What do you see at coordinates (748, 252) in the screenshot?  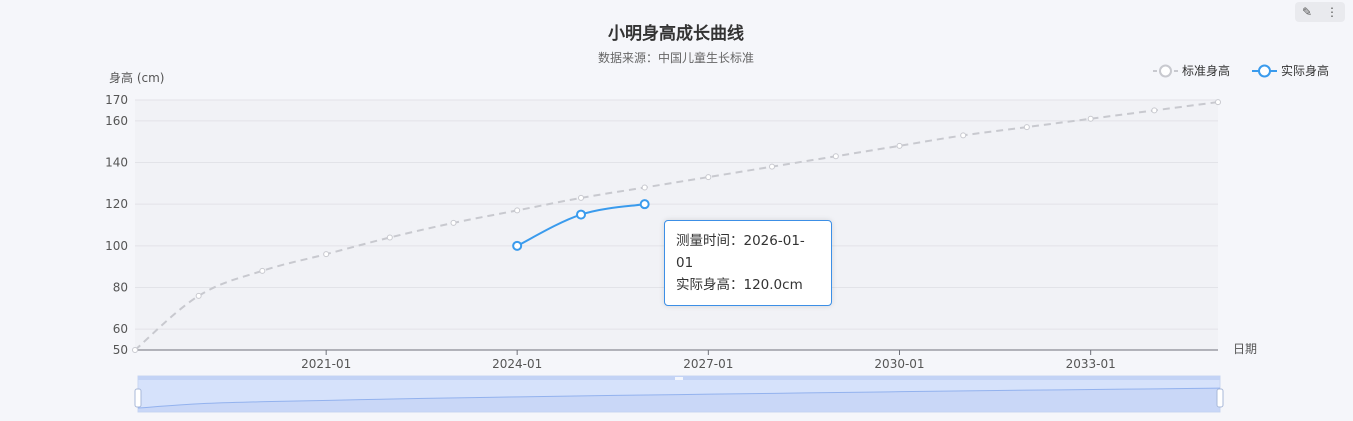 I see `tooltip-line-time: 测量时间：2026-01-01` at bounding box center [748, 252].